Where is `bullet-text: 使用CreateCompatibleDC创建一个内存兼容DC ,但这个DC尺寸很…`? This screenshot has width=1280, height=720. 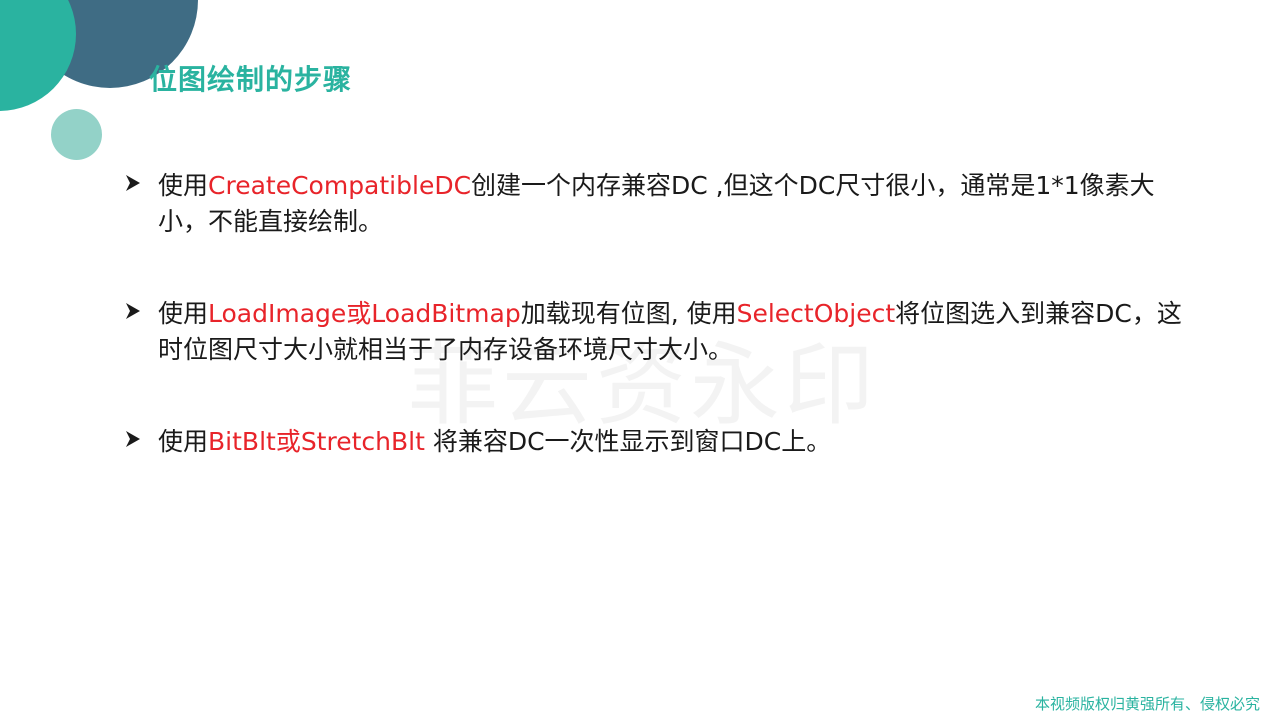 bullet-text: 使用CreateCompatibleDC创建一个内存兼容DC ,但这个DC尺寸很… is located at coordinates (678, 204).